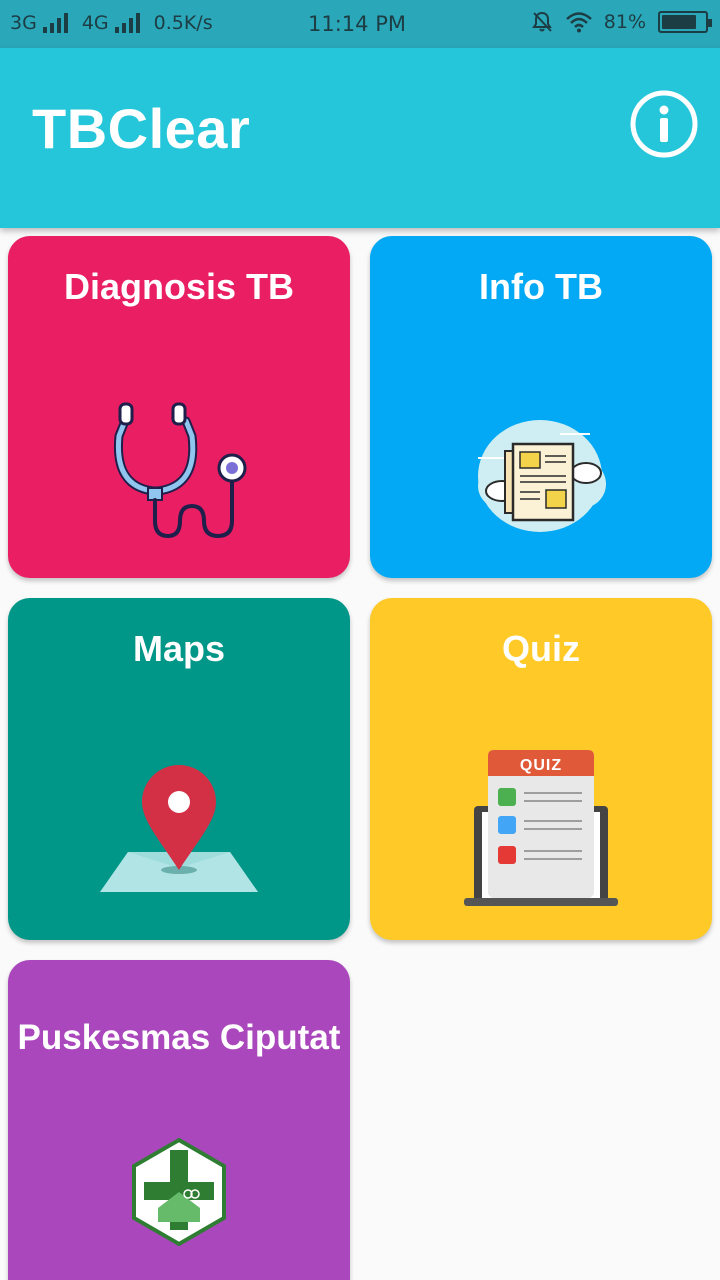 The width and height of the screenshot is (720, 1280). Describe the element at coordinates (357, 24) in the screenshot. I see `clock: 11:14 PM` at that location.